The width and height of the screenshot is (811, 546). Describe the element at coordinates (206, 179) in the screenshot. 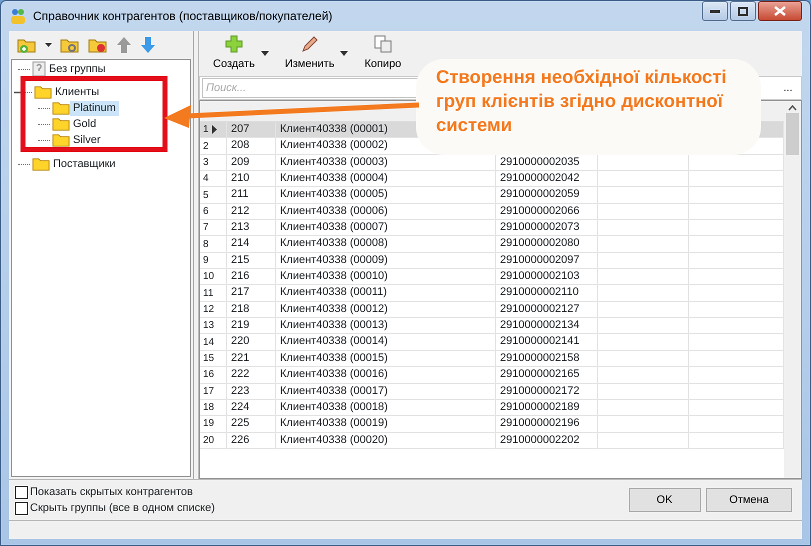

I see `row-number: 4` at that location.